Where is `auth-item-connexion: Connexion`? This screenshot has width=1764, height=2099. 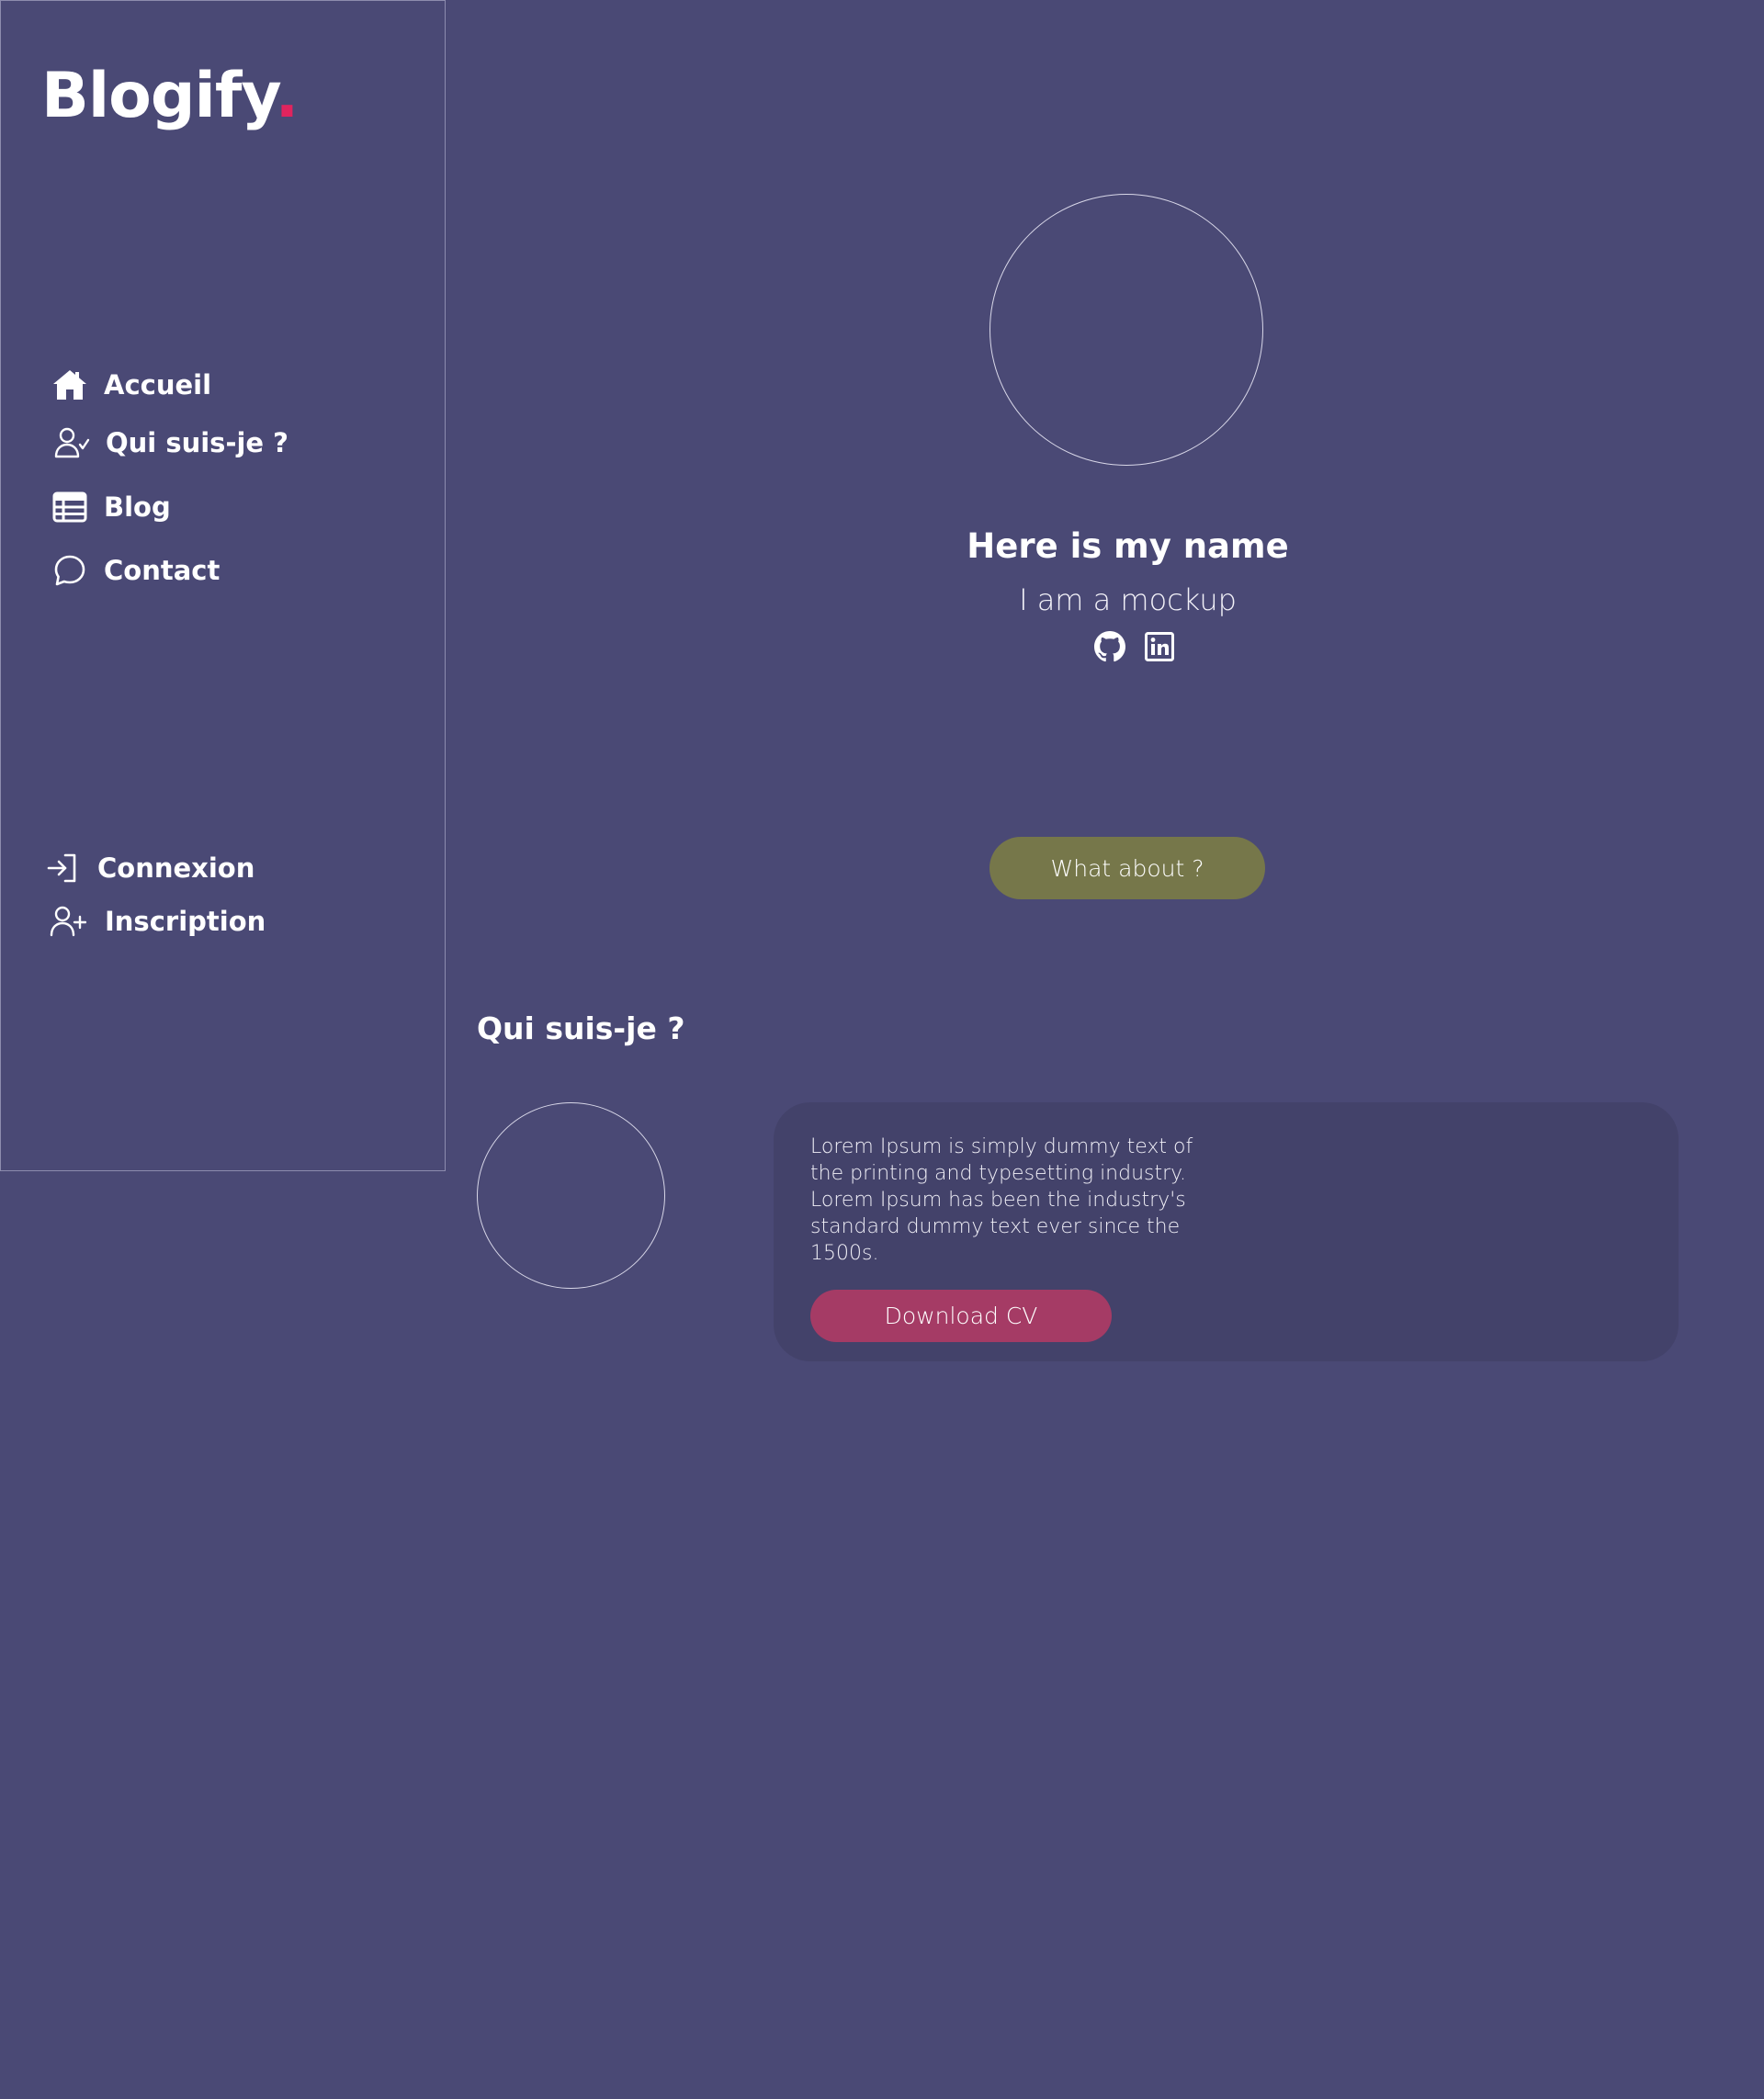 auth-item-connexion: Connexion is located at coordinates (147, 868).